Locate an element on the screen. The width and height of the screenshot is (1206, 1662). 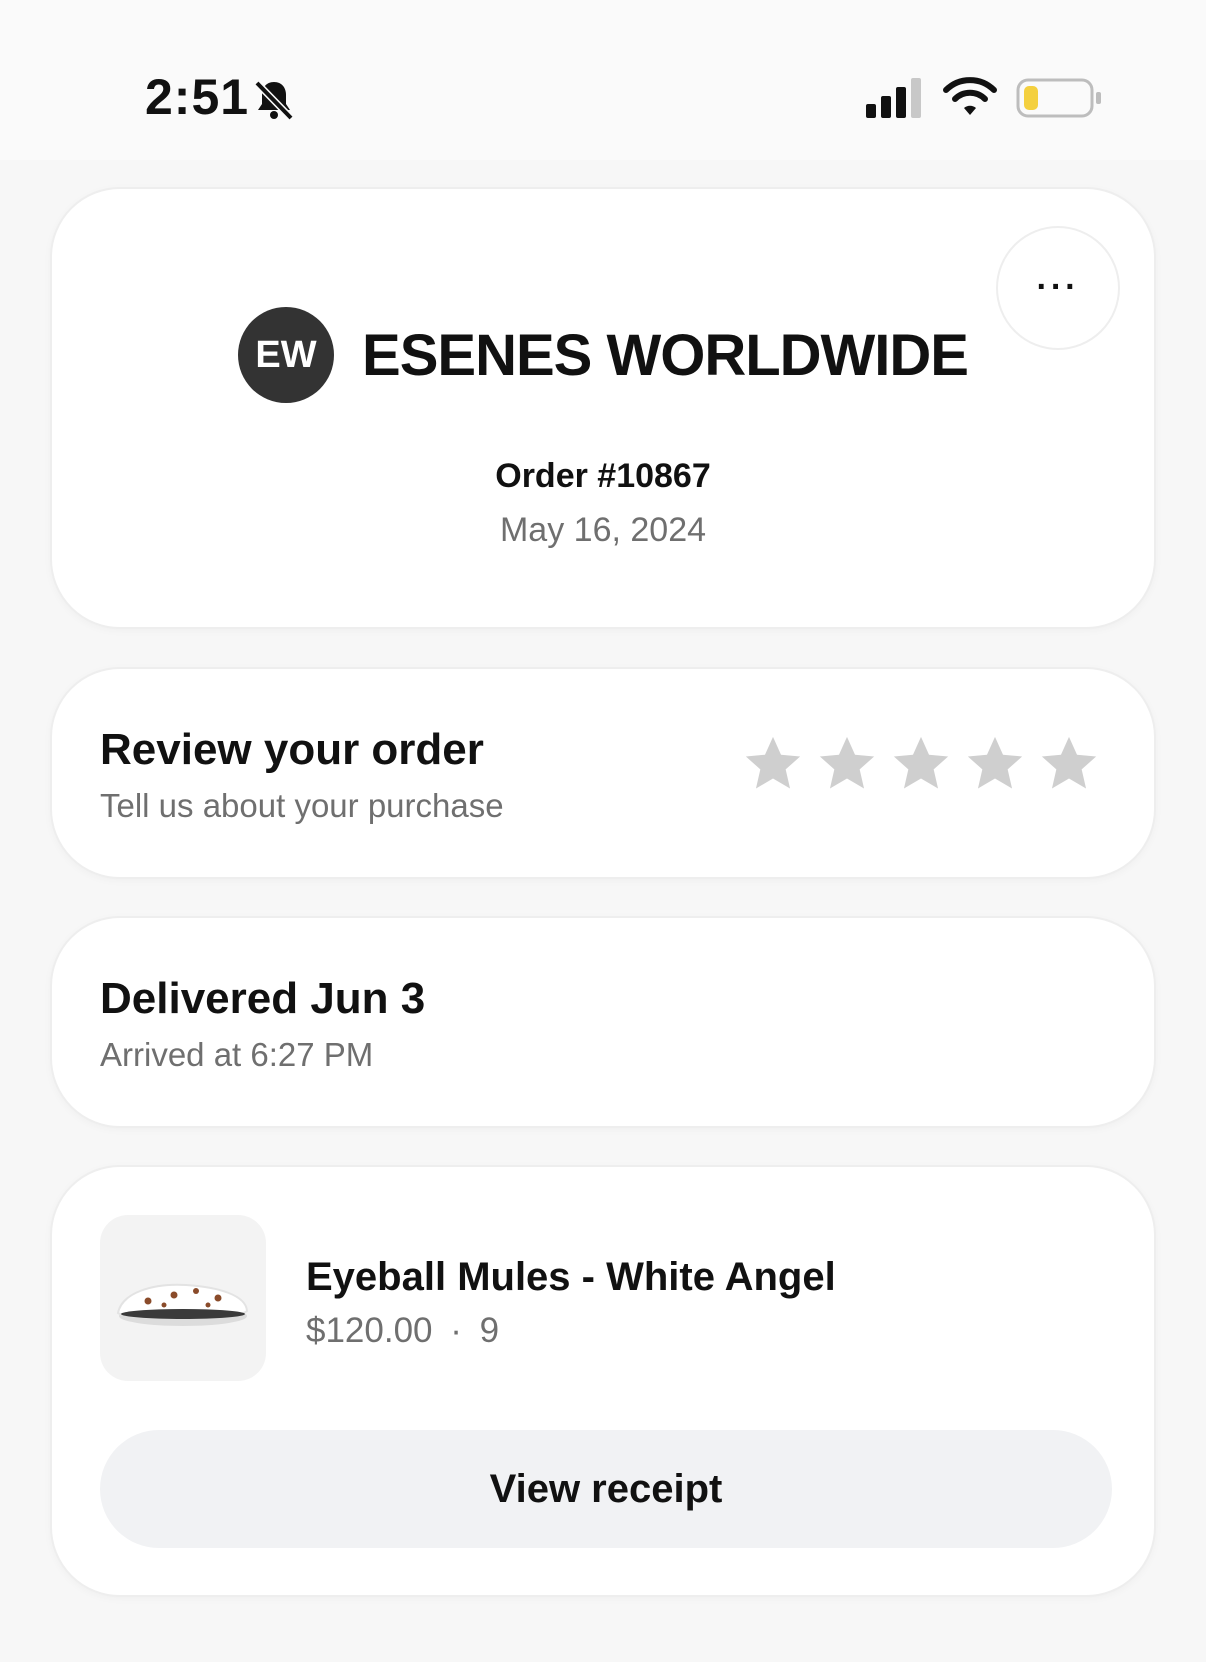
merchant-name: ESENES WORLDWIDE is located at coordinates (665, 355).